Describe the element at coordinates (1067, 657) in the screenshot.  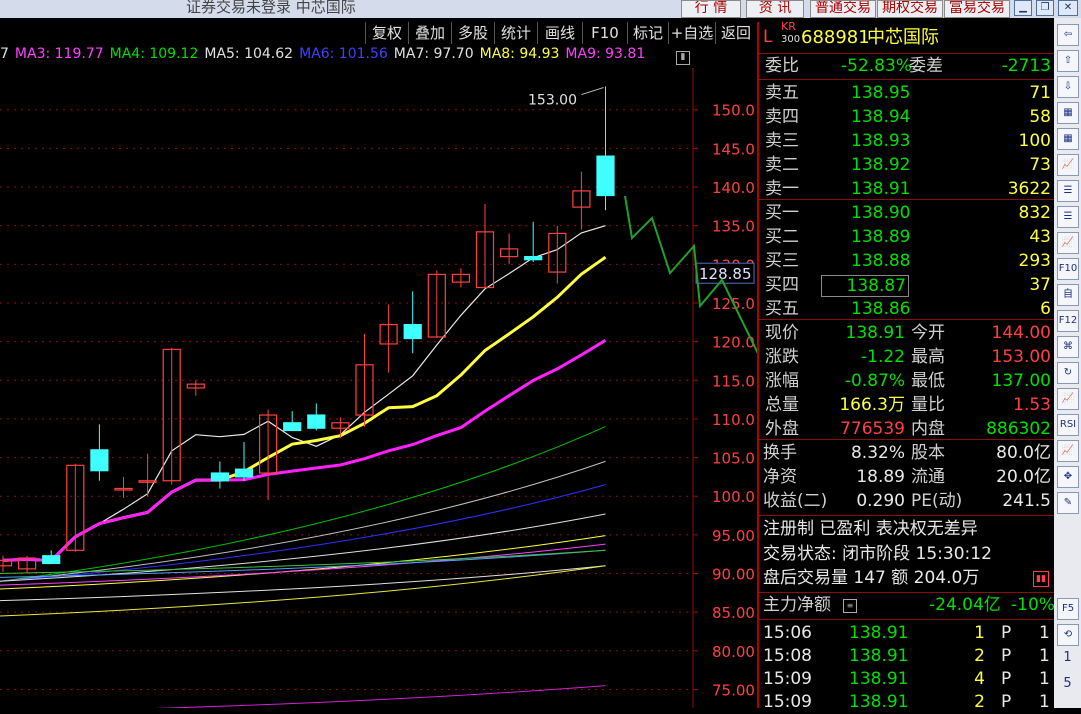
I see `page-number: 1` at that location.